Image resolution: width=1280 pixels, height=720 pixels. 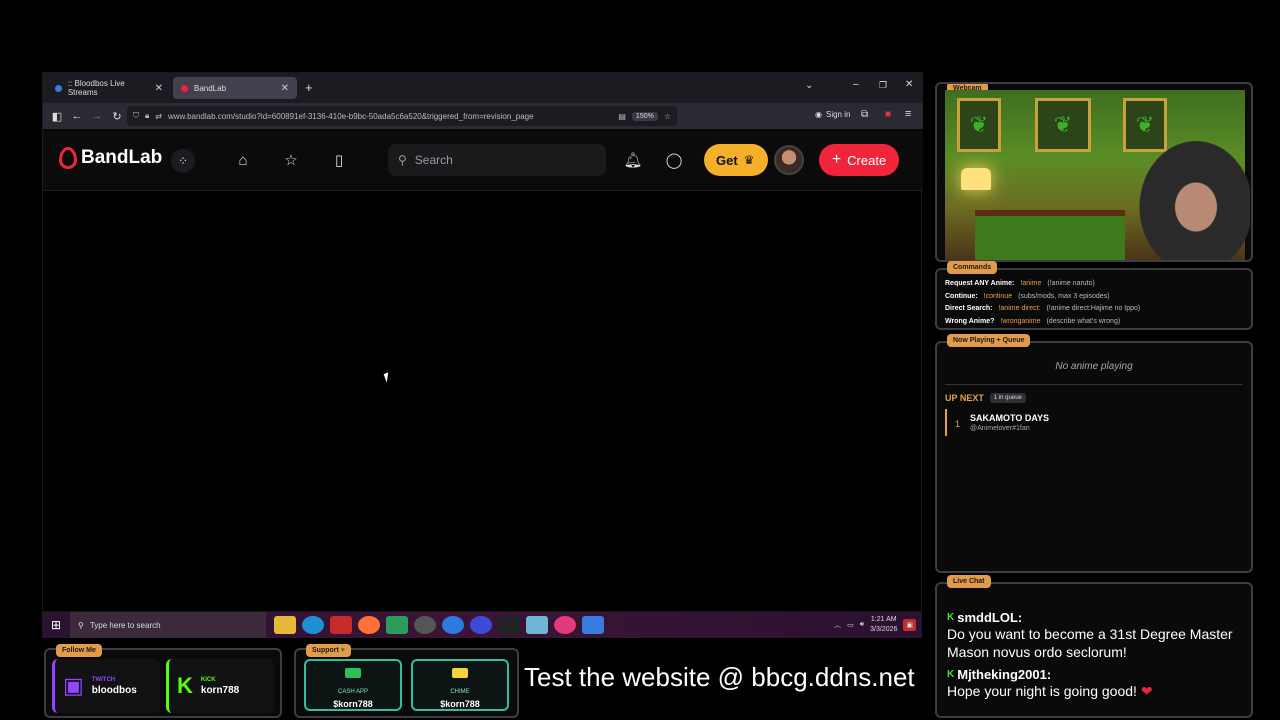 What do you see at coordinates (77, 116) in the screenshot?
I see `back-icon: ←` at bounding box center [77, 116].